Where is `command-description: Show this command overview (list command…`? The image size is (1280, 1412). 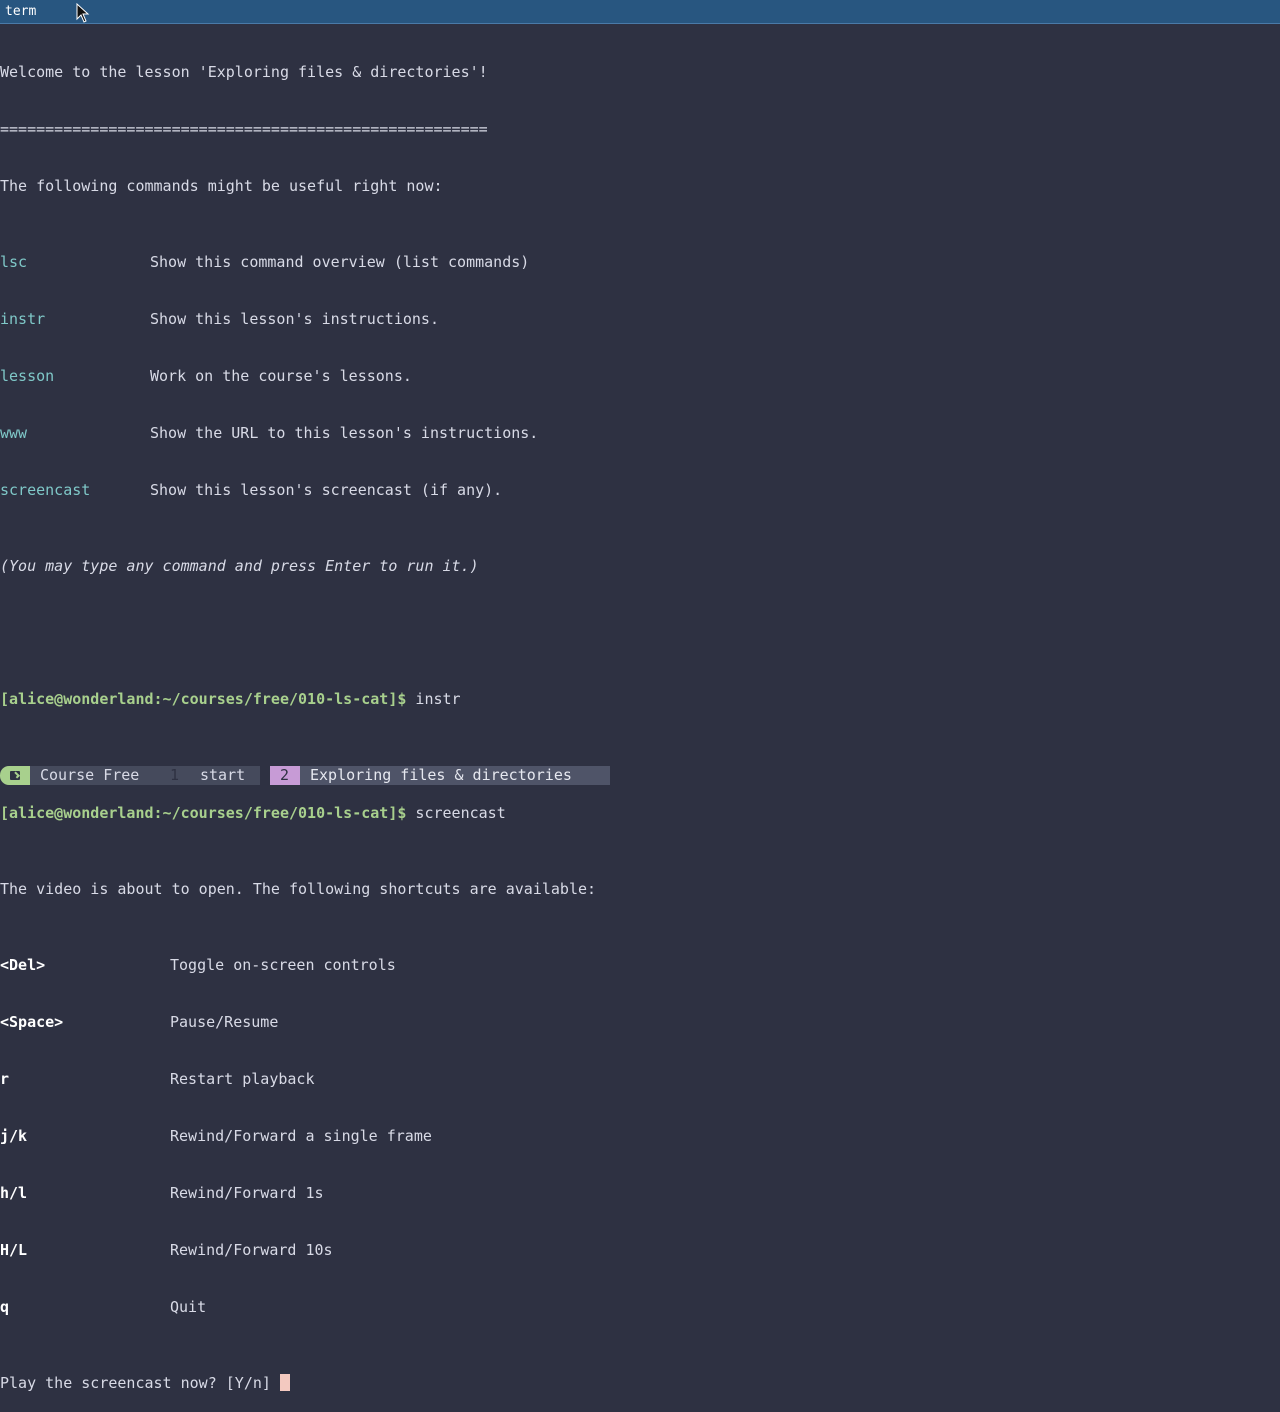
command-description: Show this command overview (list command… is located at coordinates (340, 262).